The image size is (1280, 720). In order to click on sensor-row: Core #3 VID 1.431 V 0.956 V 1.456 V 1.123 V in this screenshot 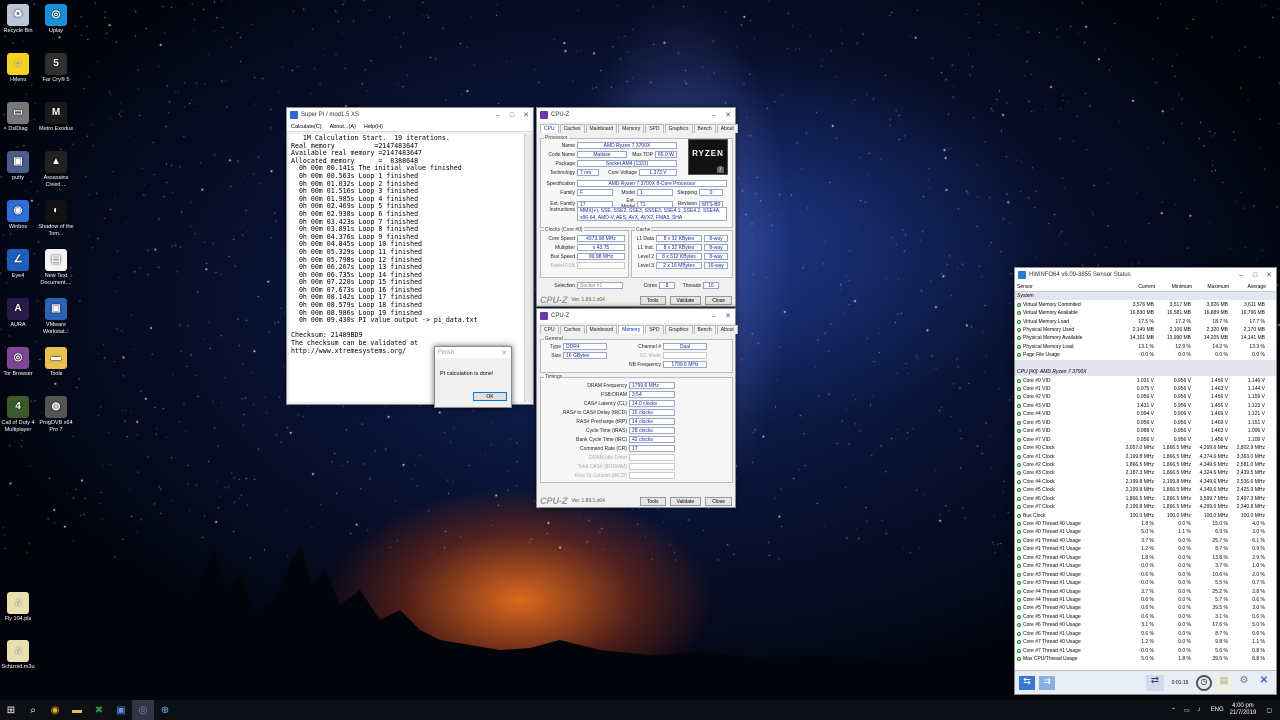, I will do `click(1145, 406)`.